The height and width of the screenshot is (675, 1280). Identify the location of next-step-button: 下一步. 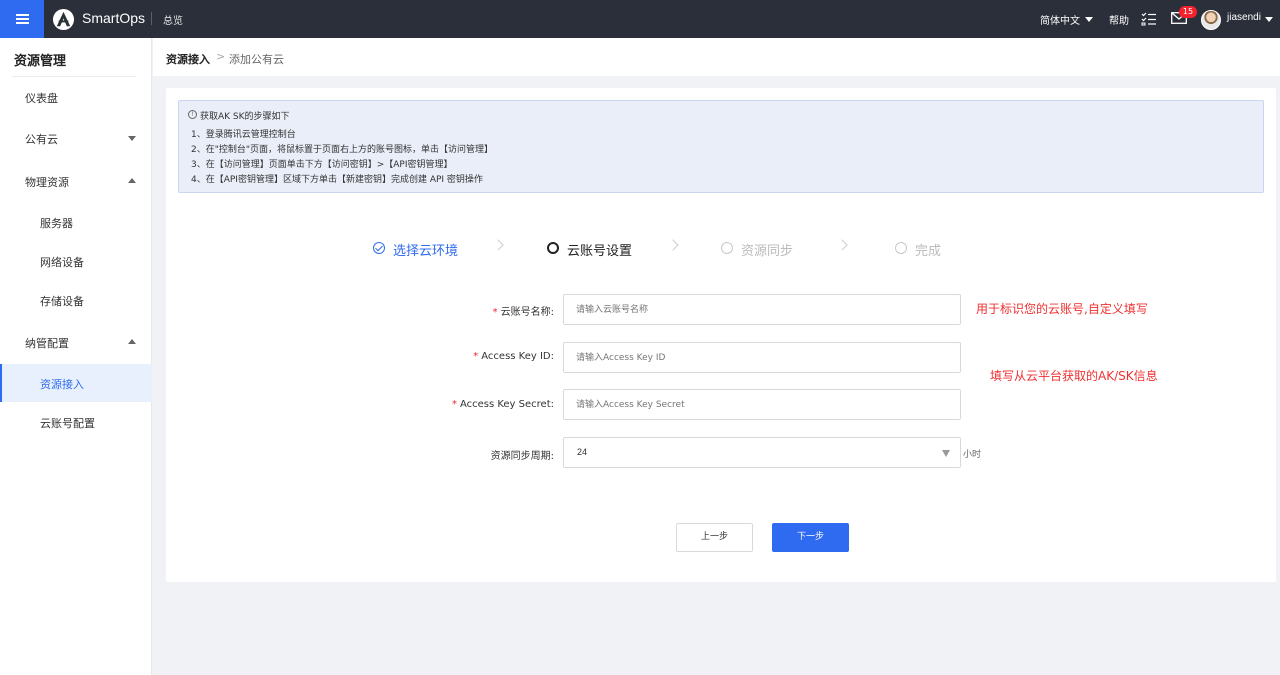
(810, 537).